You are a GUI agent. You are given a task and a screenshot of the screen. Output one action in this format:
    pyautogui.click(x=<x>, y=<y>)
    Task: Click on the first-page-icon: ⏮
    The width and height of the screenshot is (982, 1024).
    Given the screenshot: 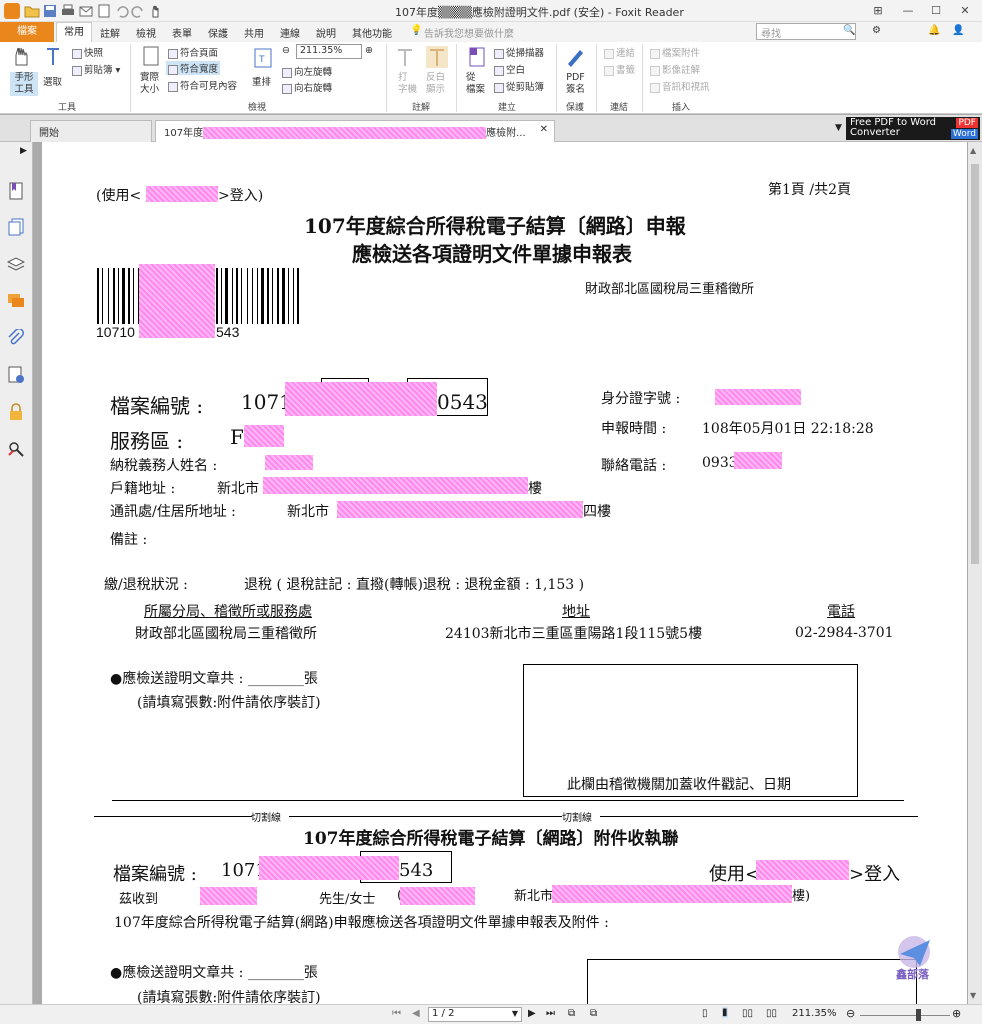 What is the action you would take?
    pyautogui.click(x=396, y=1013)
    